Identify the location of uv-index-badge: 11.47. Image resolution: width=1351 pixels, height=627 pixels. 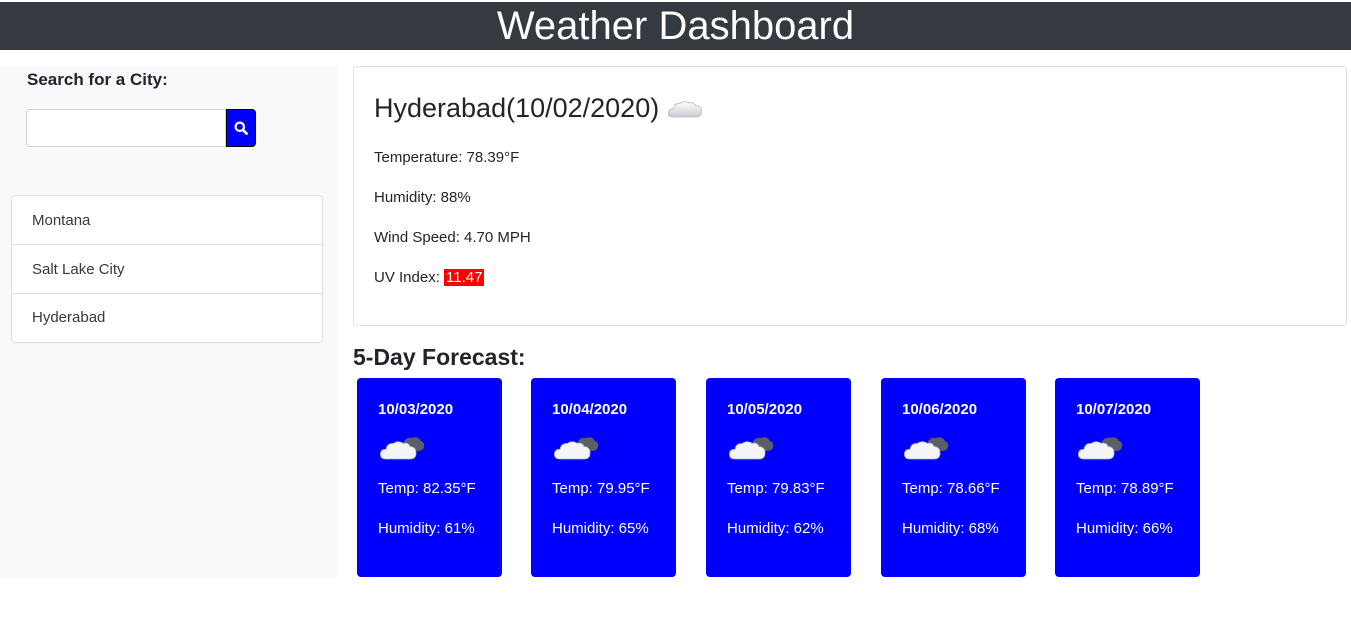
(464, 277).